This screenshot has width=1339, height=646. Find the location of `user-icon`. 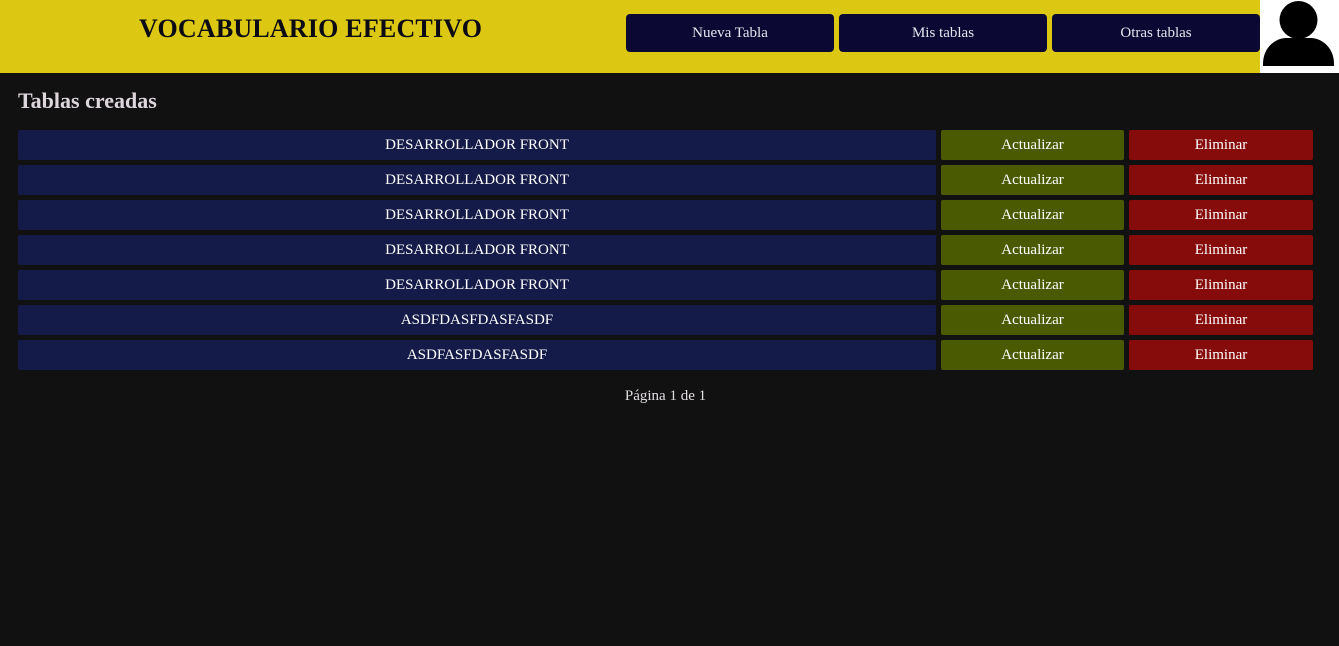

user-icon is located at coordinates (1298, 33).